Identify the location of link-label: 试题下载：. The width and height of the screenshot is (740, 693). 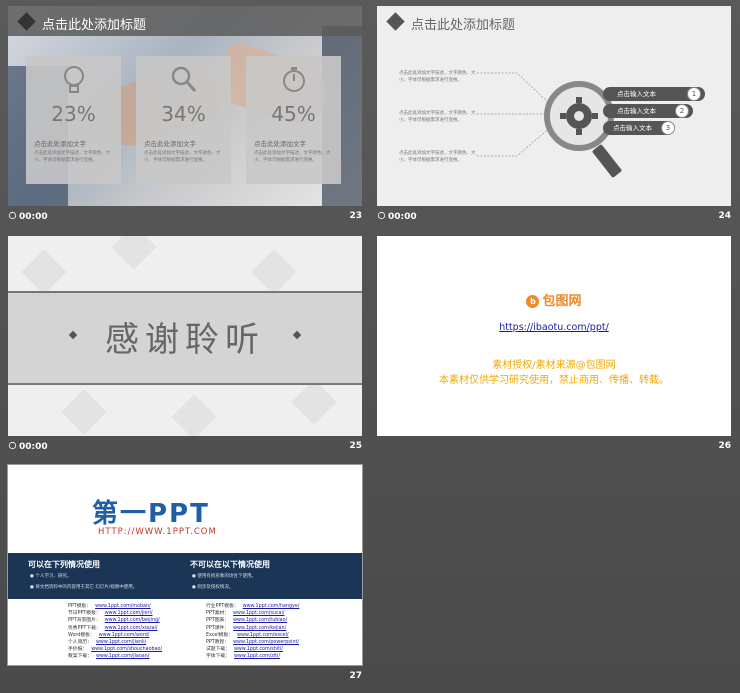
(218, 650).